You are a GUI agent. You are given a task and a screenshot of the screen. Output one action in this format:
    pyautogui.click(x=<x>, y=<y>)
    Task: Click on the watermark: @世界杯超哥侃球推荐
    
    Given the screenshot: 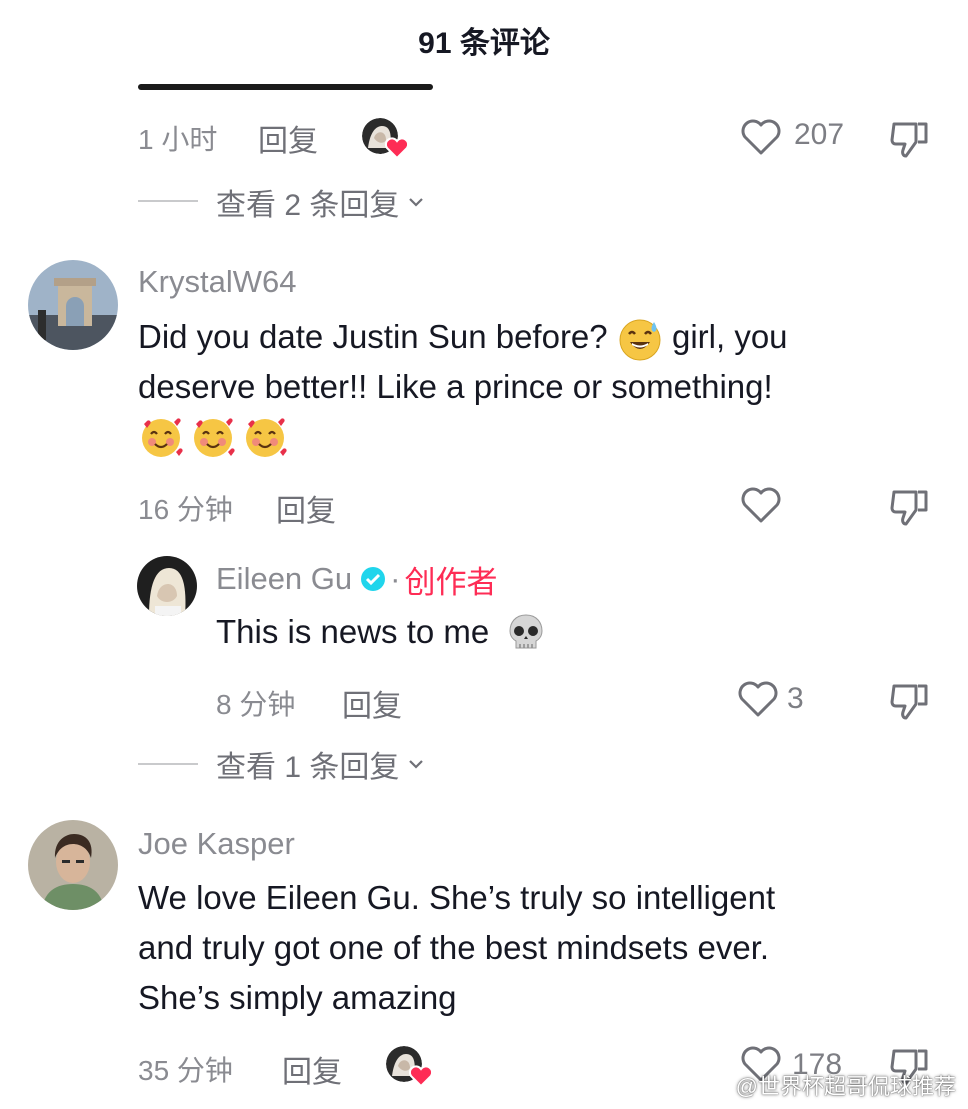 What is the action you would take?
    pyautogui.click(x=845, y=1086)
    